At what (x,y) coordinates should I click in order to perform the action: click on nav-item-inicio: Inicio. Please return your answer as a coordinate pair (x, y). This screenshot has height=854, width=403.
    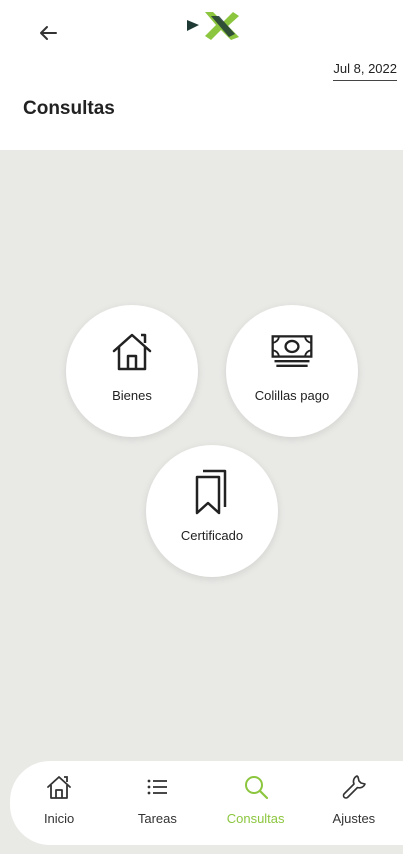
    Looking at the image, I should click on (59, 803).